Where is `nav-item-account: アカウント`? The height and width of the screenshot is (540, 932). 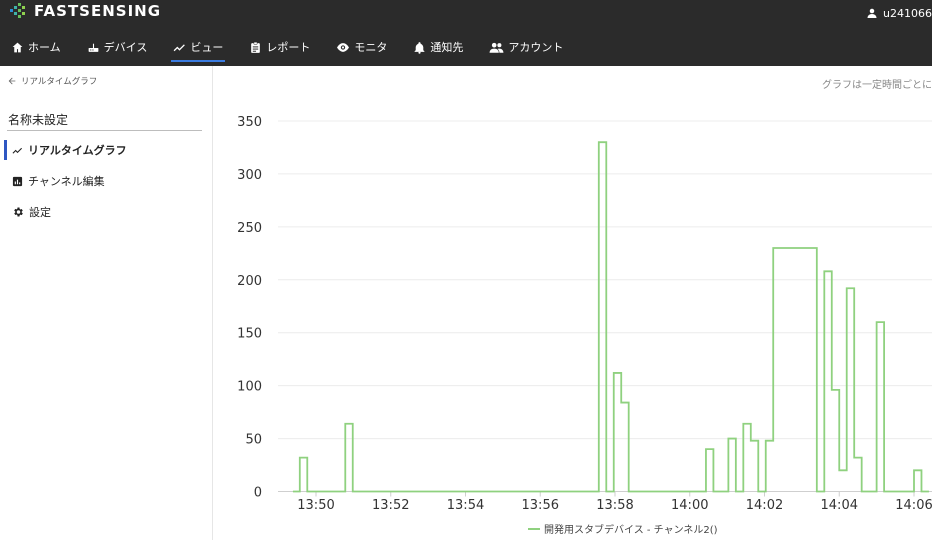
nav-item-account: アカウント is located at coordinates (526, 47).